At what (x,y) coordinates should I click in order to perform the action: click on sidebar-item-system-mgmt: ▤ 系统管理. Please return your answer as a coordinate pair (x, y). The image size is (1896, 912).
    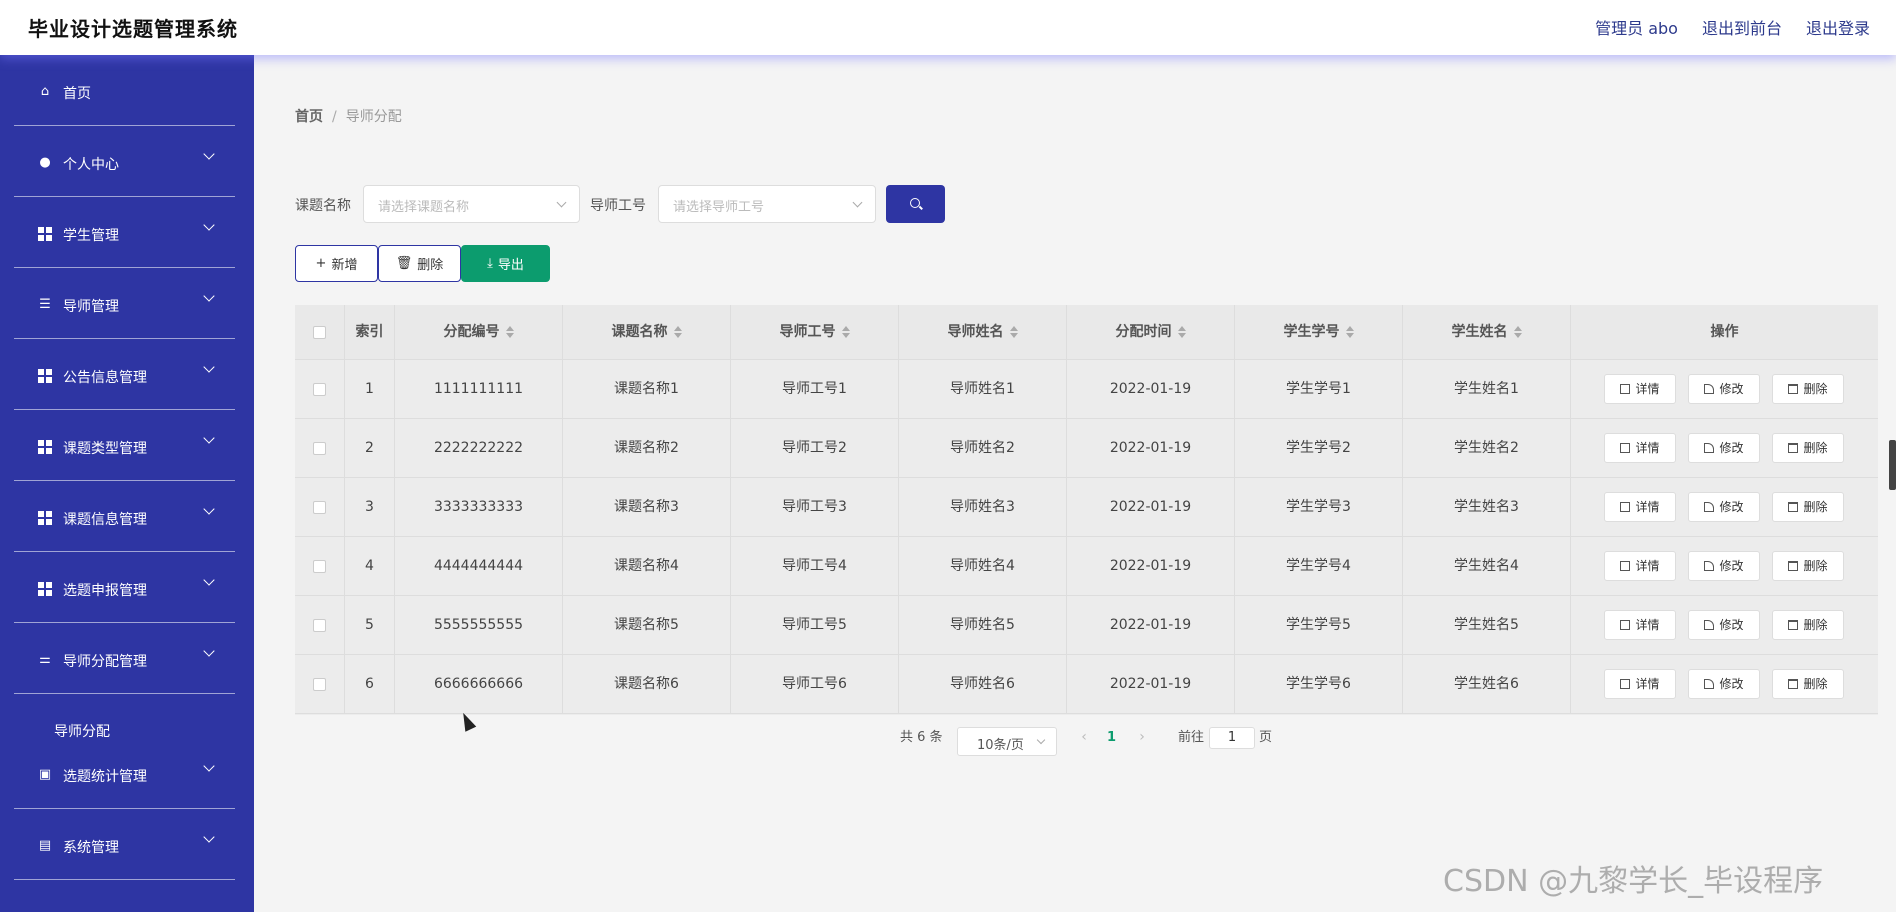
    Looking at the image, I should click on (124, 844).